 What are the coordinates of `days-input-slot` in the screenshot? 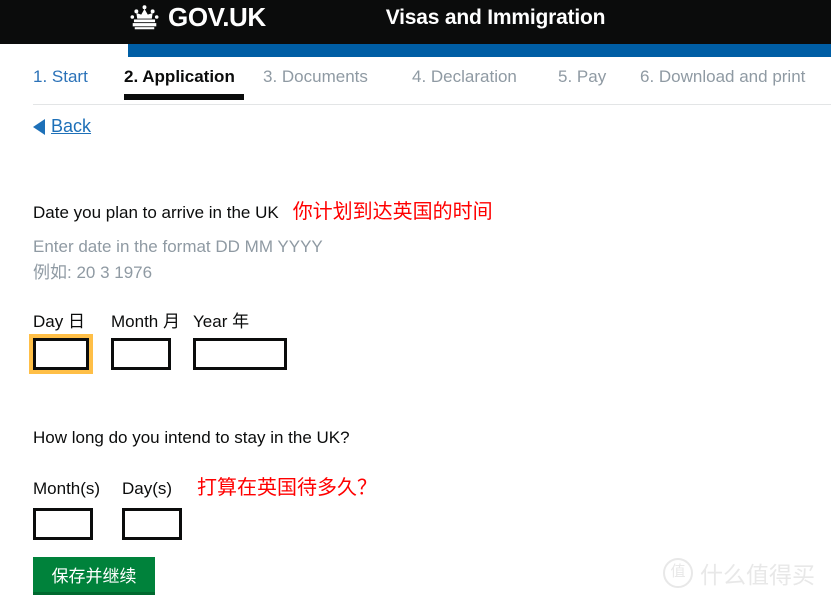 It's located at (152, 524).